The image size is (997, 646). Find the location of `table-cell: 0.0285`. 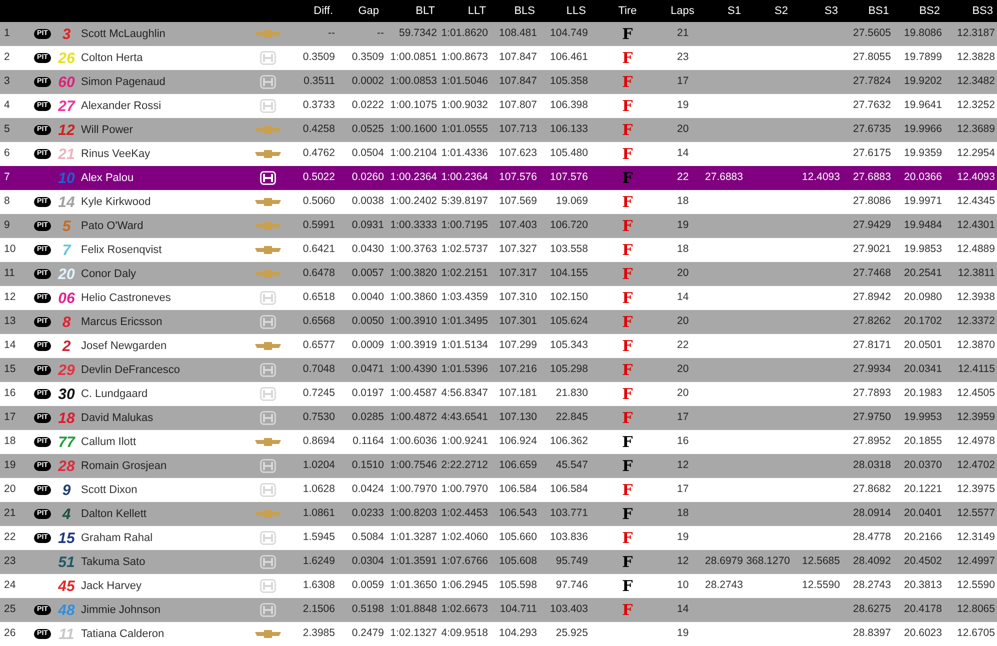

table-cell: 0.0285 is located at coordinates (368, 417).